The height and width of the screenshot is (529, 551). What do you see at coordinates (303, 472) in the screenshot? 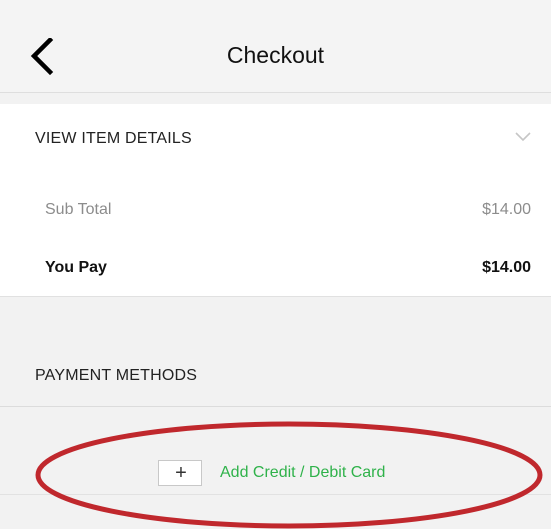
I see `add-card-label: Add Credit / Debit Card` at bounding box center [303, 472].